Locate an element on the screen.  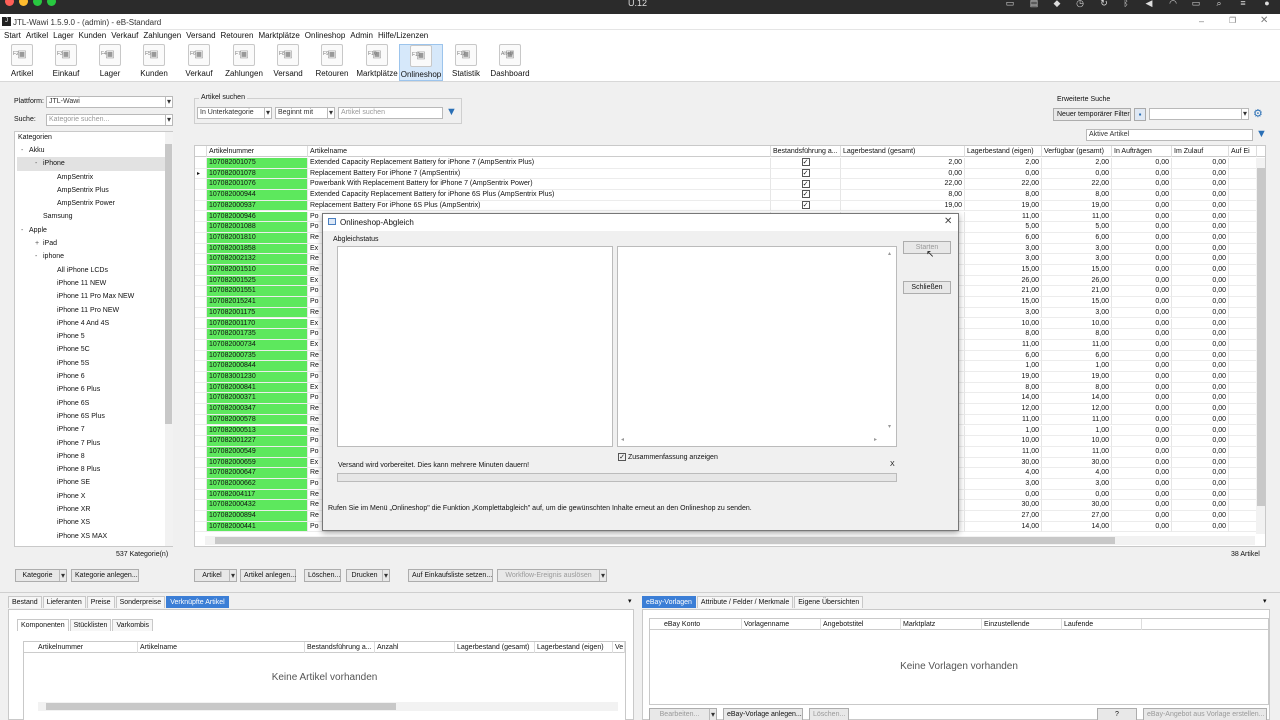
ribbon-dashboard-button: Alt+D ▣ Dashboard is located at coordinates (510, 62).